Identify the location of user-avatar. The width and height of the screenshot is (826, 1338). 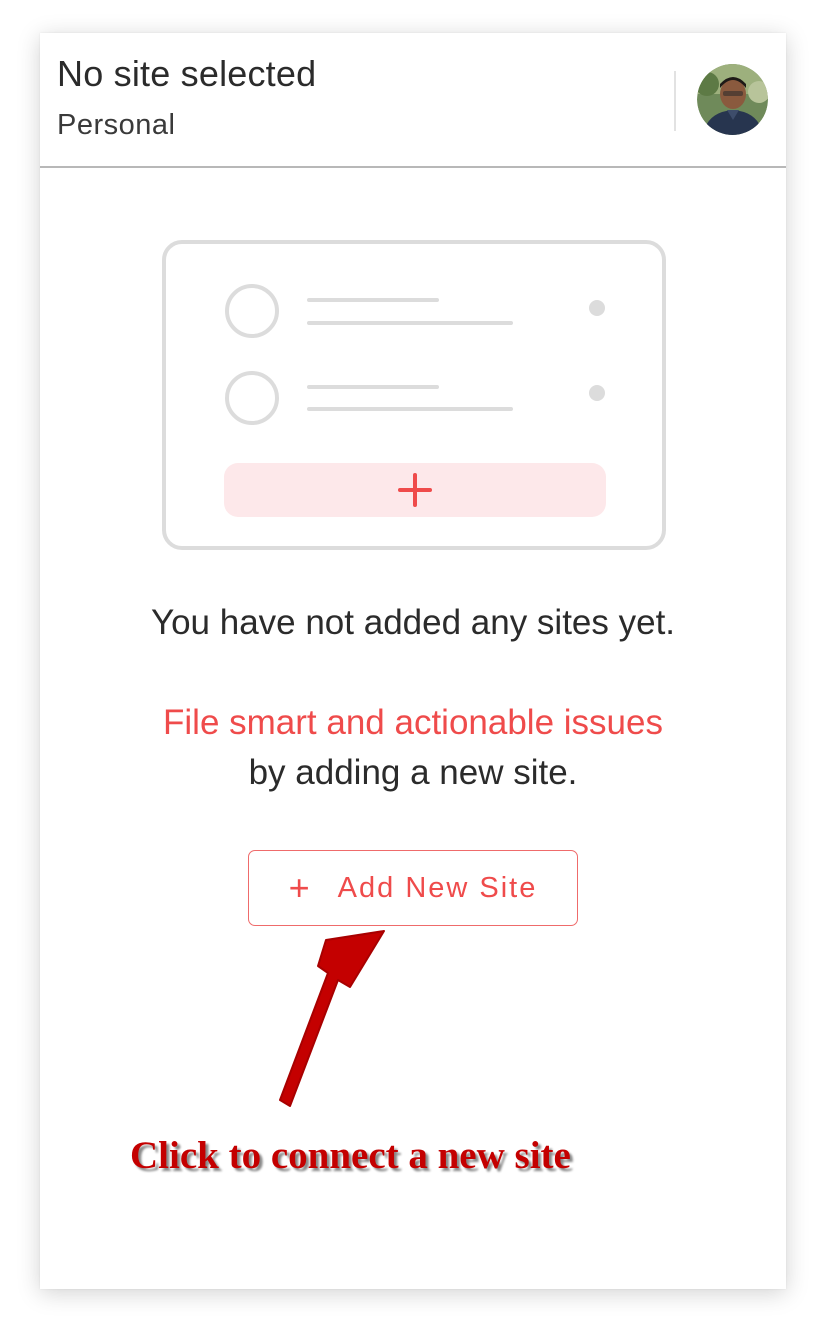
(732, 99).